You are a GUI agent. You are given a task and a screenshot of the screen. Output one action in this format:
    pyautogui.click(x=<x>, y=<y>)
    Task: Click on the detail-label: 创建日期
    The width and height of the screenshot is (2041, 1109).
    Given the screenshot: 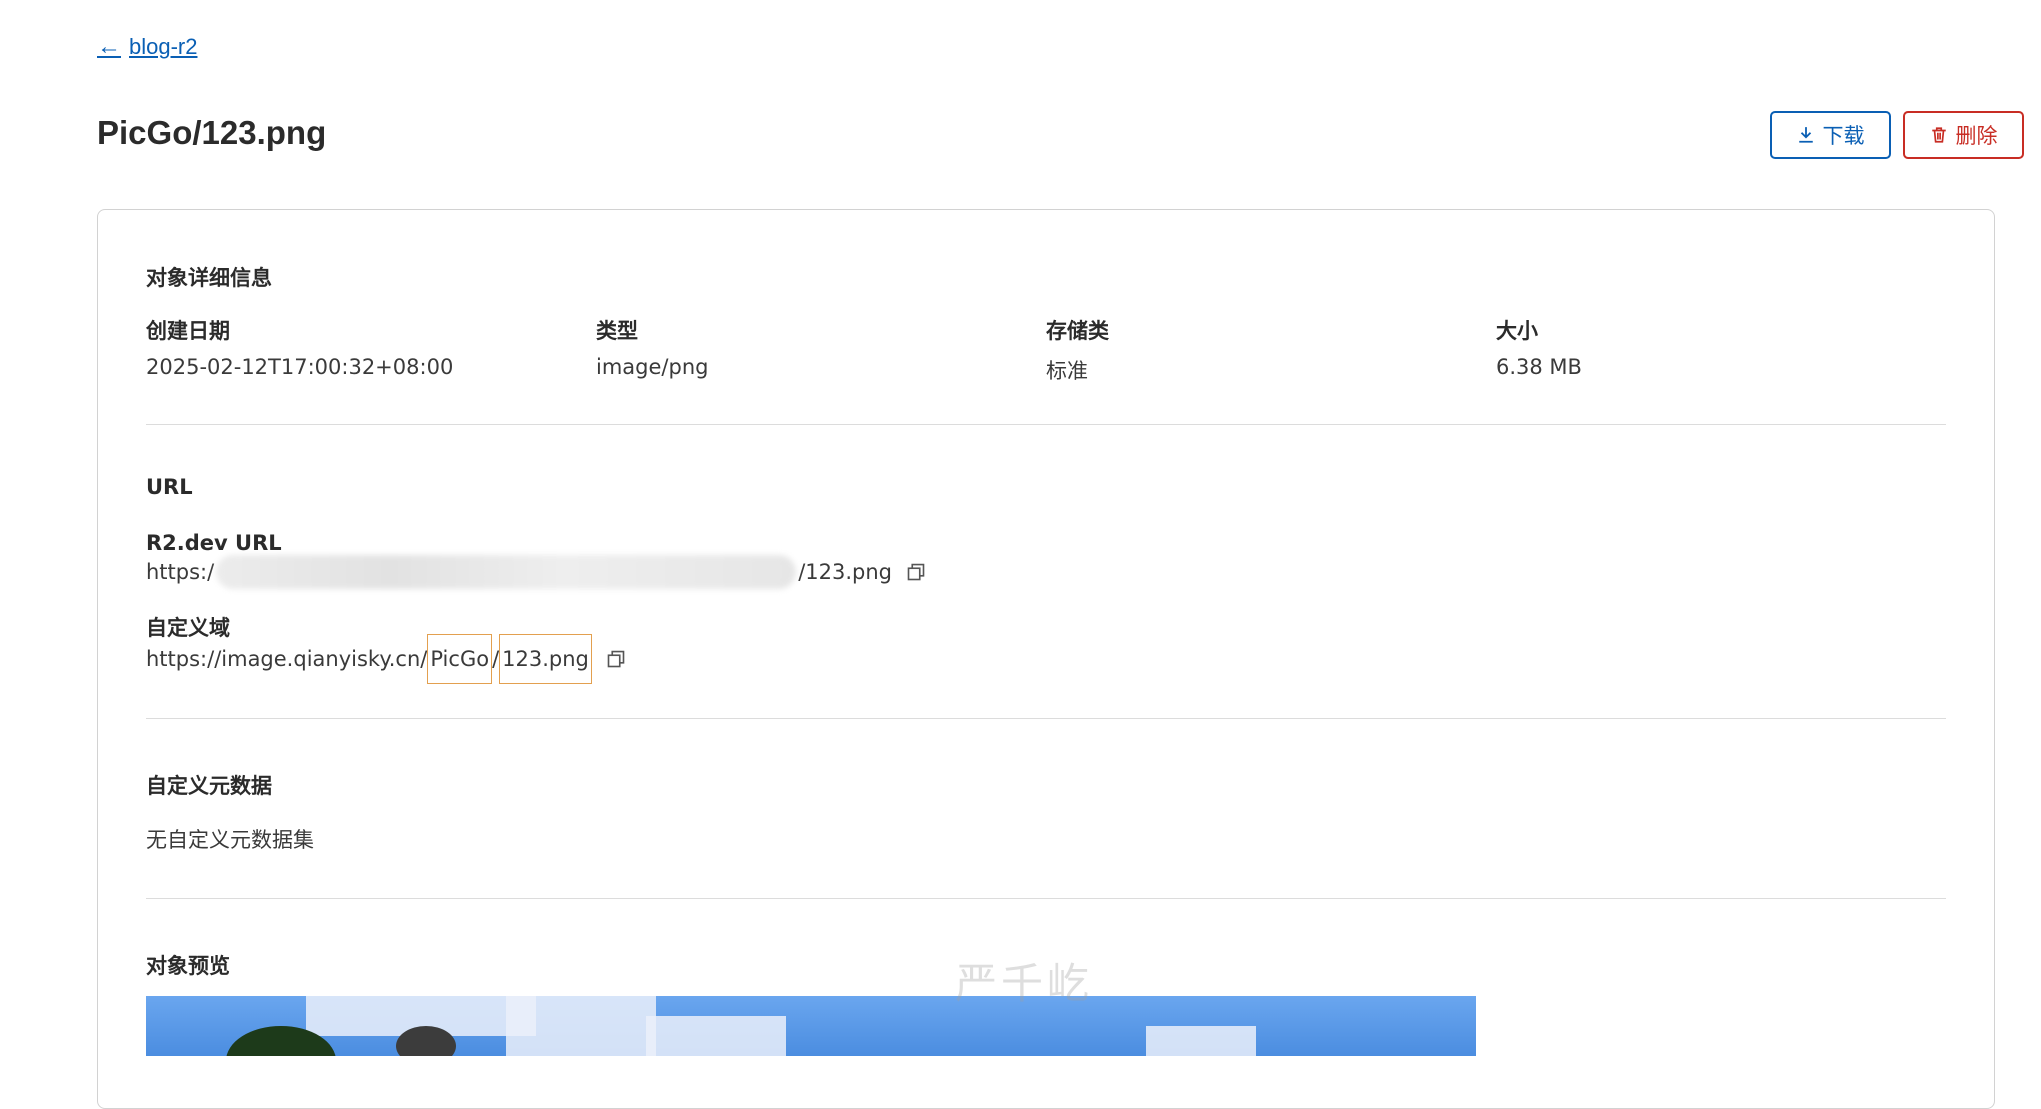 What is the action you would take?
    pyautogui.click(x=188, y=331)
    